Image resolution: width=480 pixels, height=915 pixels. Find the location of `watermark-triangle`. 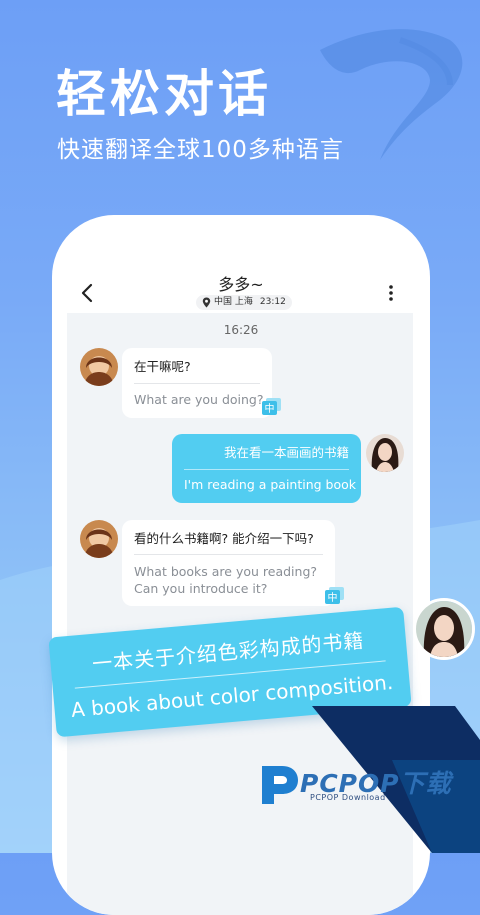

watermark-triangle is located at coordinates (396, 779).